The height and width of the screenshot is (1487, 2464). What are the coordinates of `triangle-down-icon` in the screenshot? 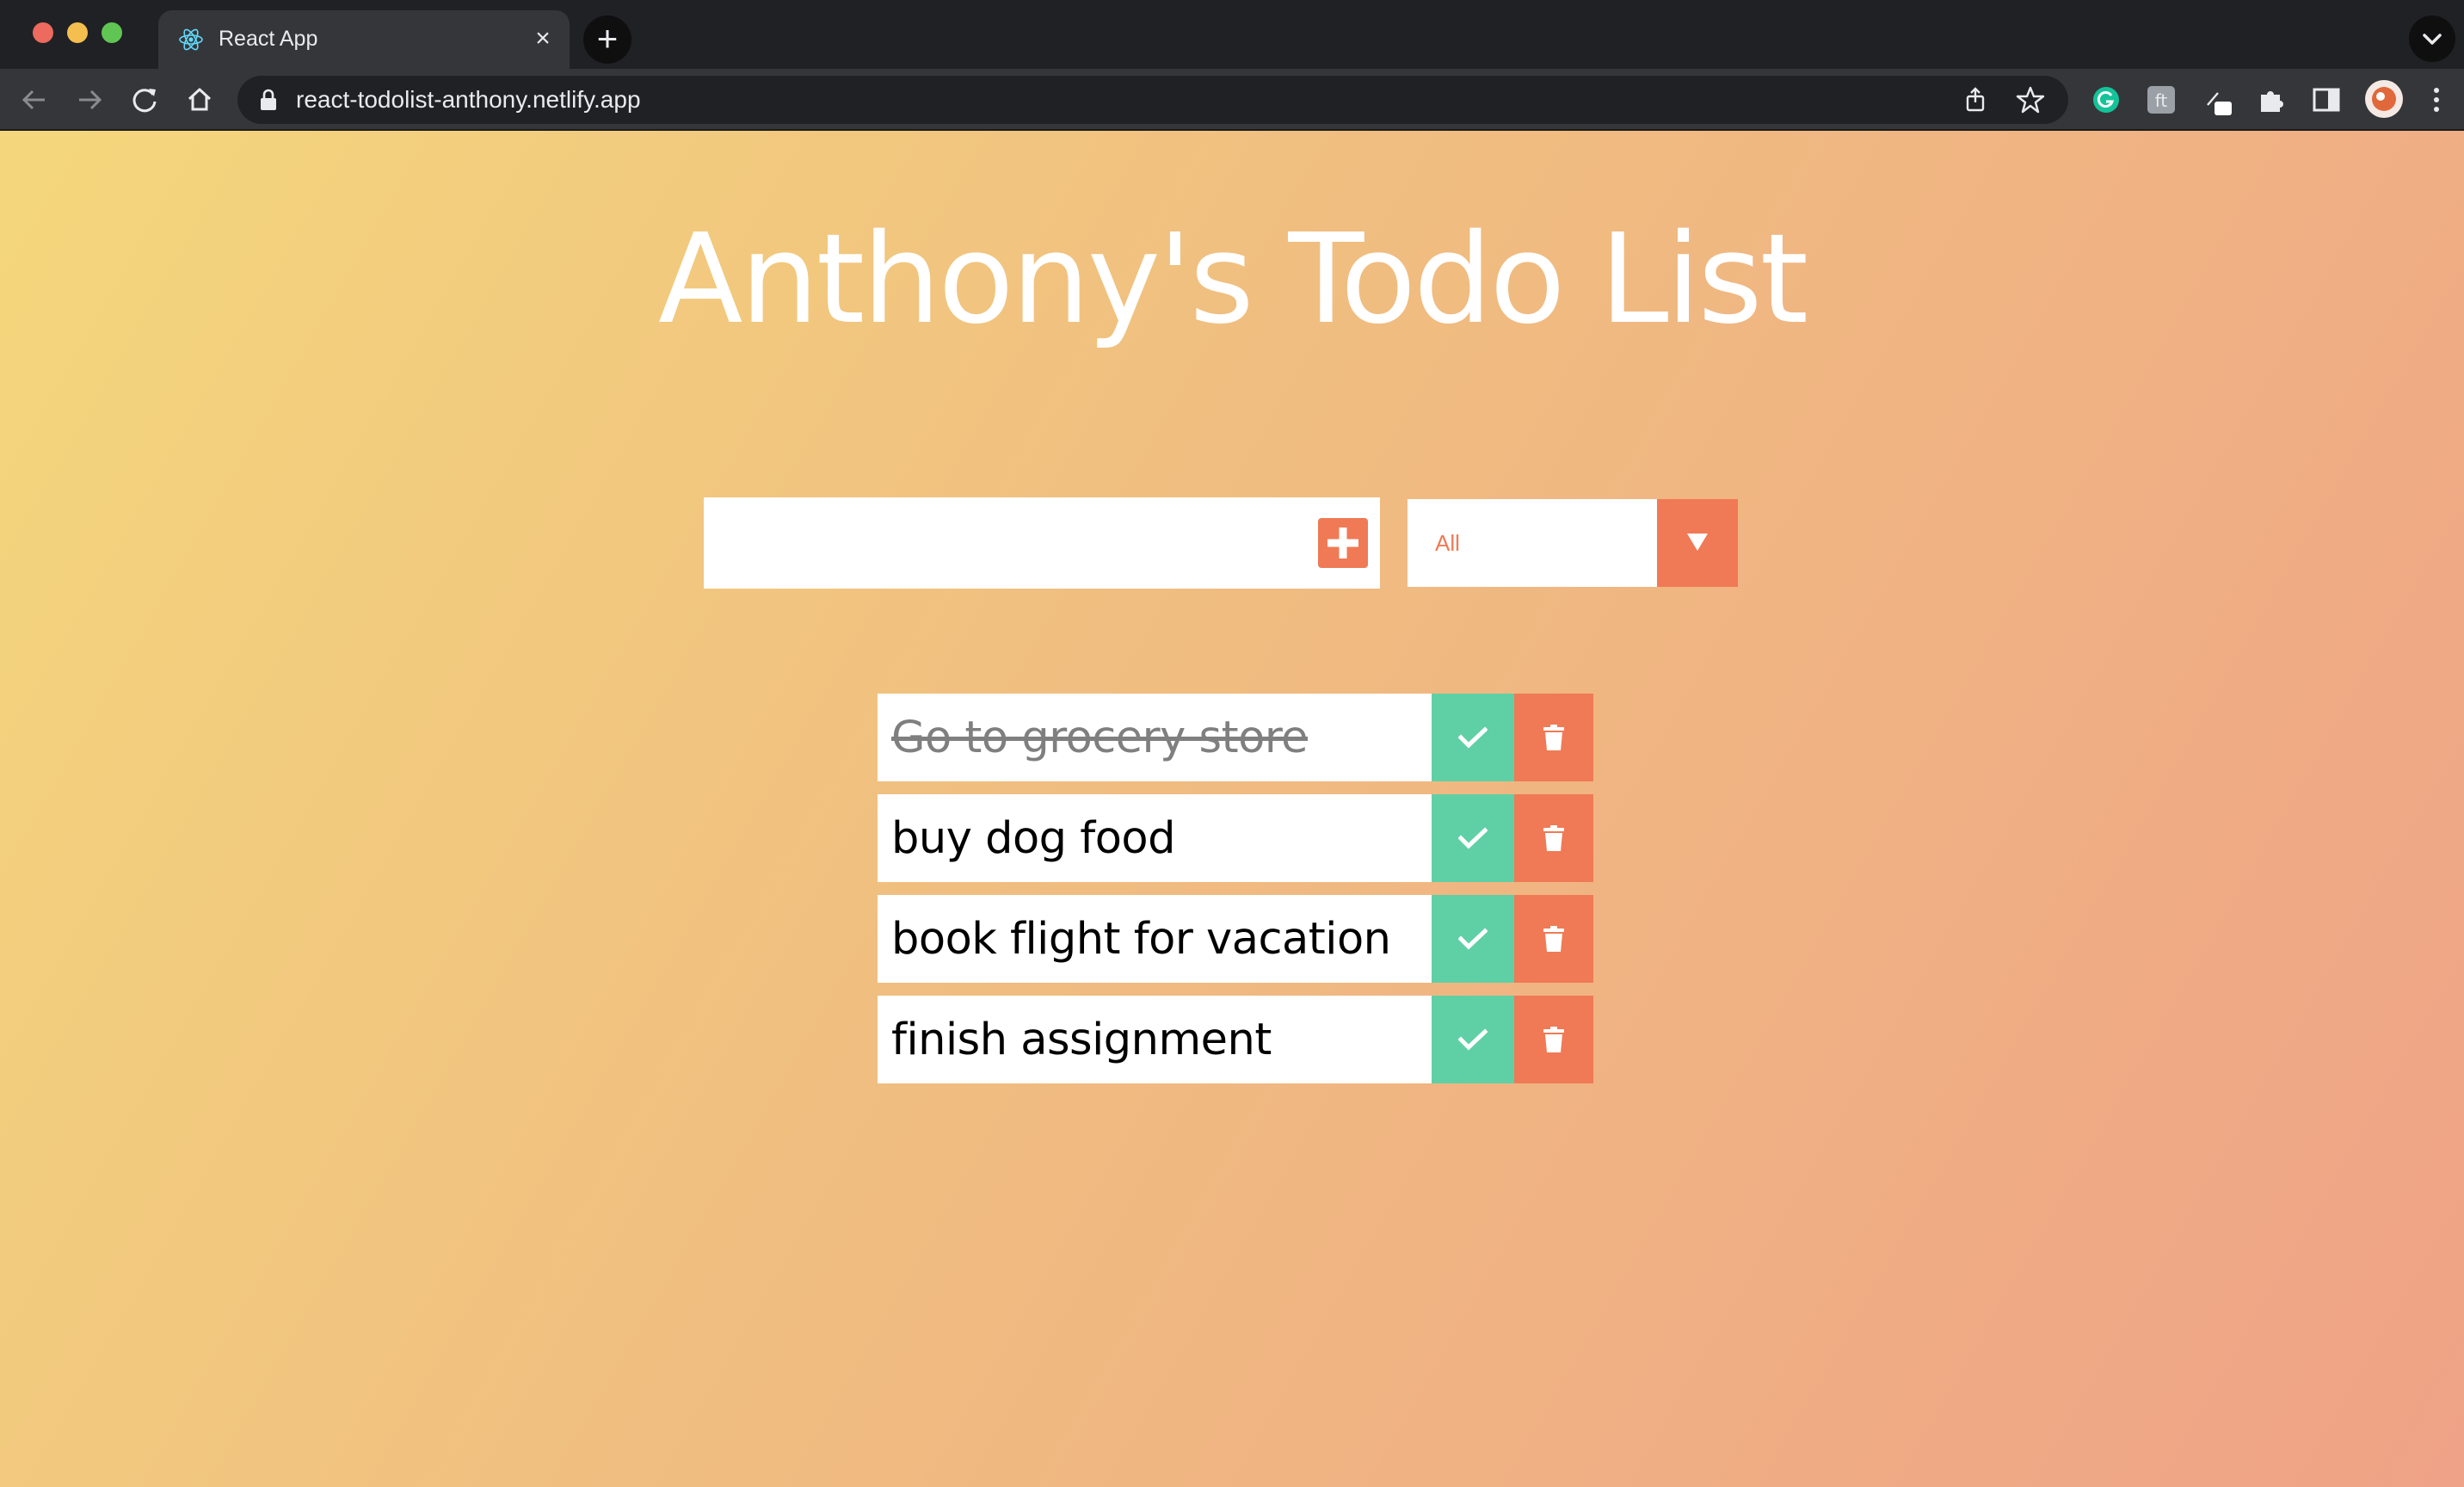 It's located at (1697, 542).